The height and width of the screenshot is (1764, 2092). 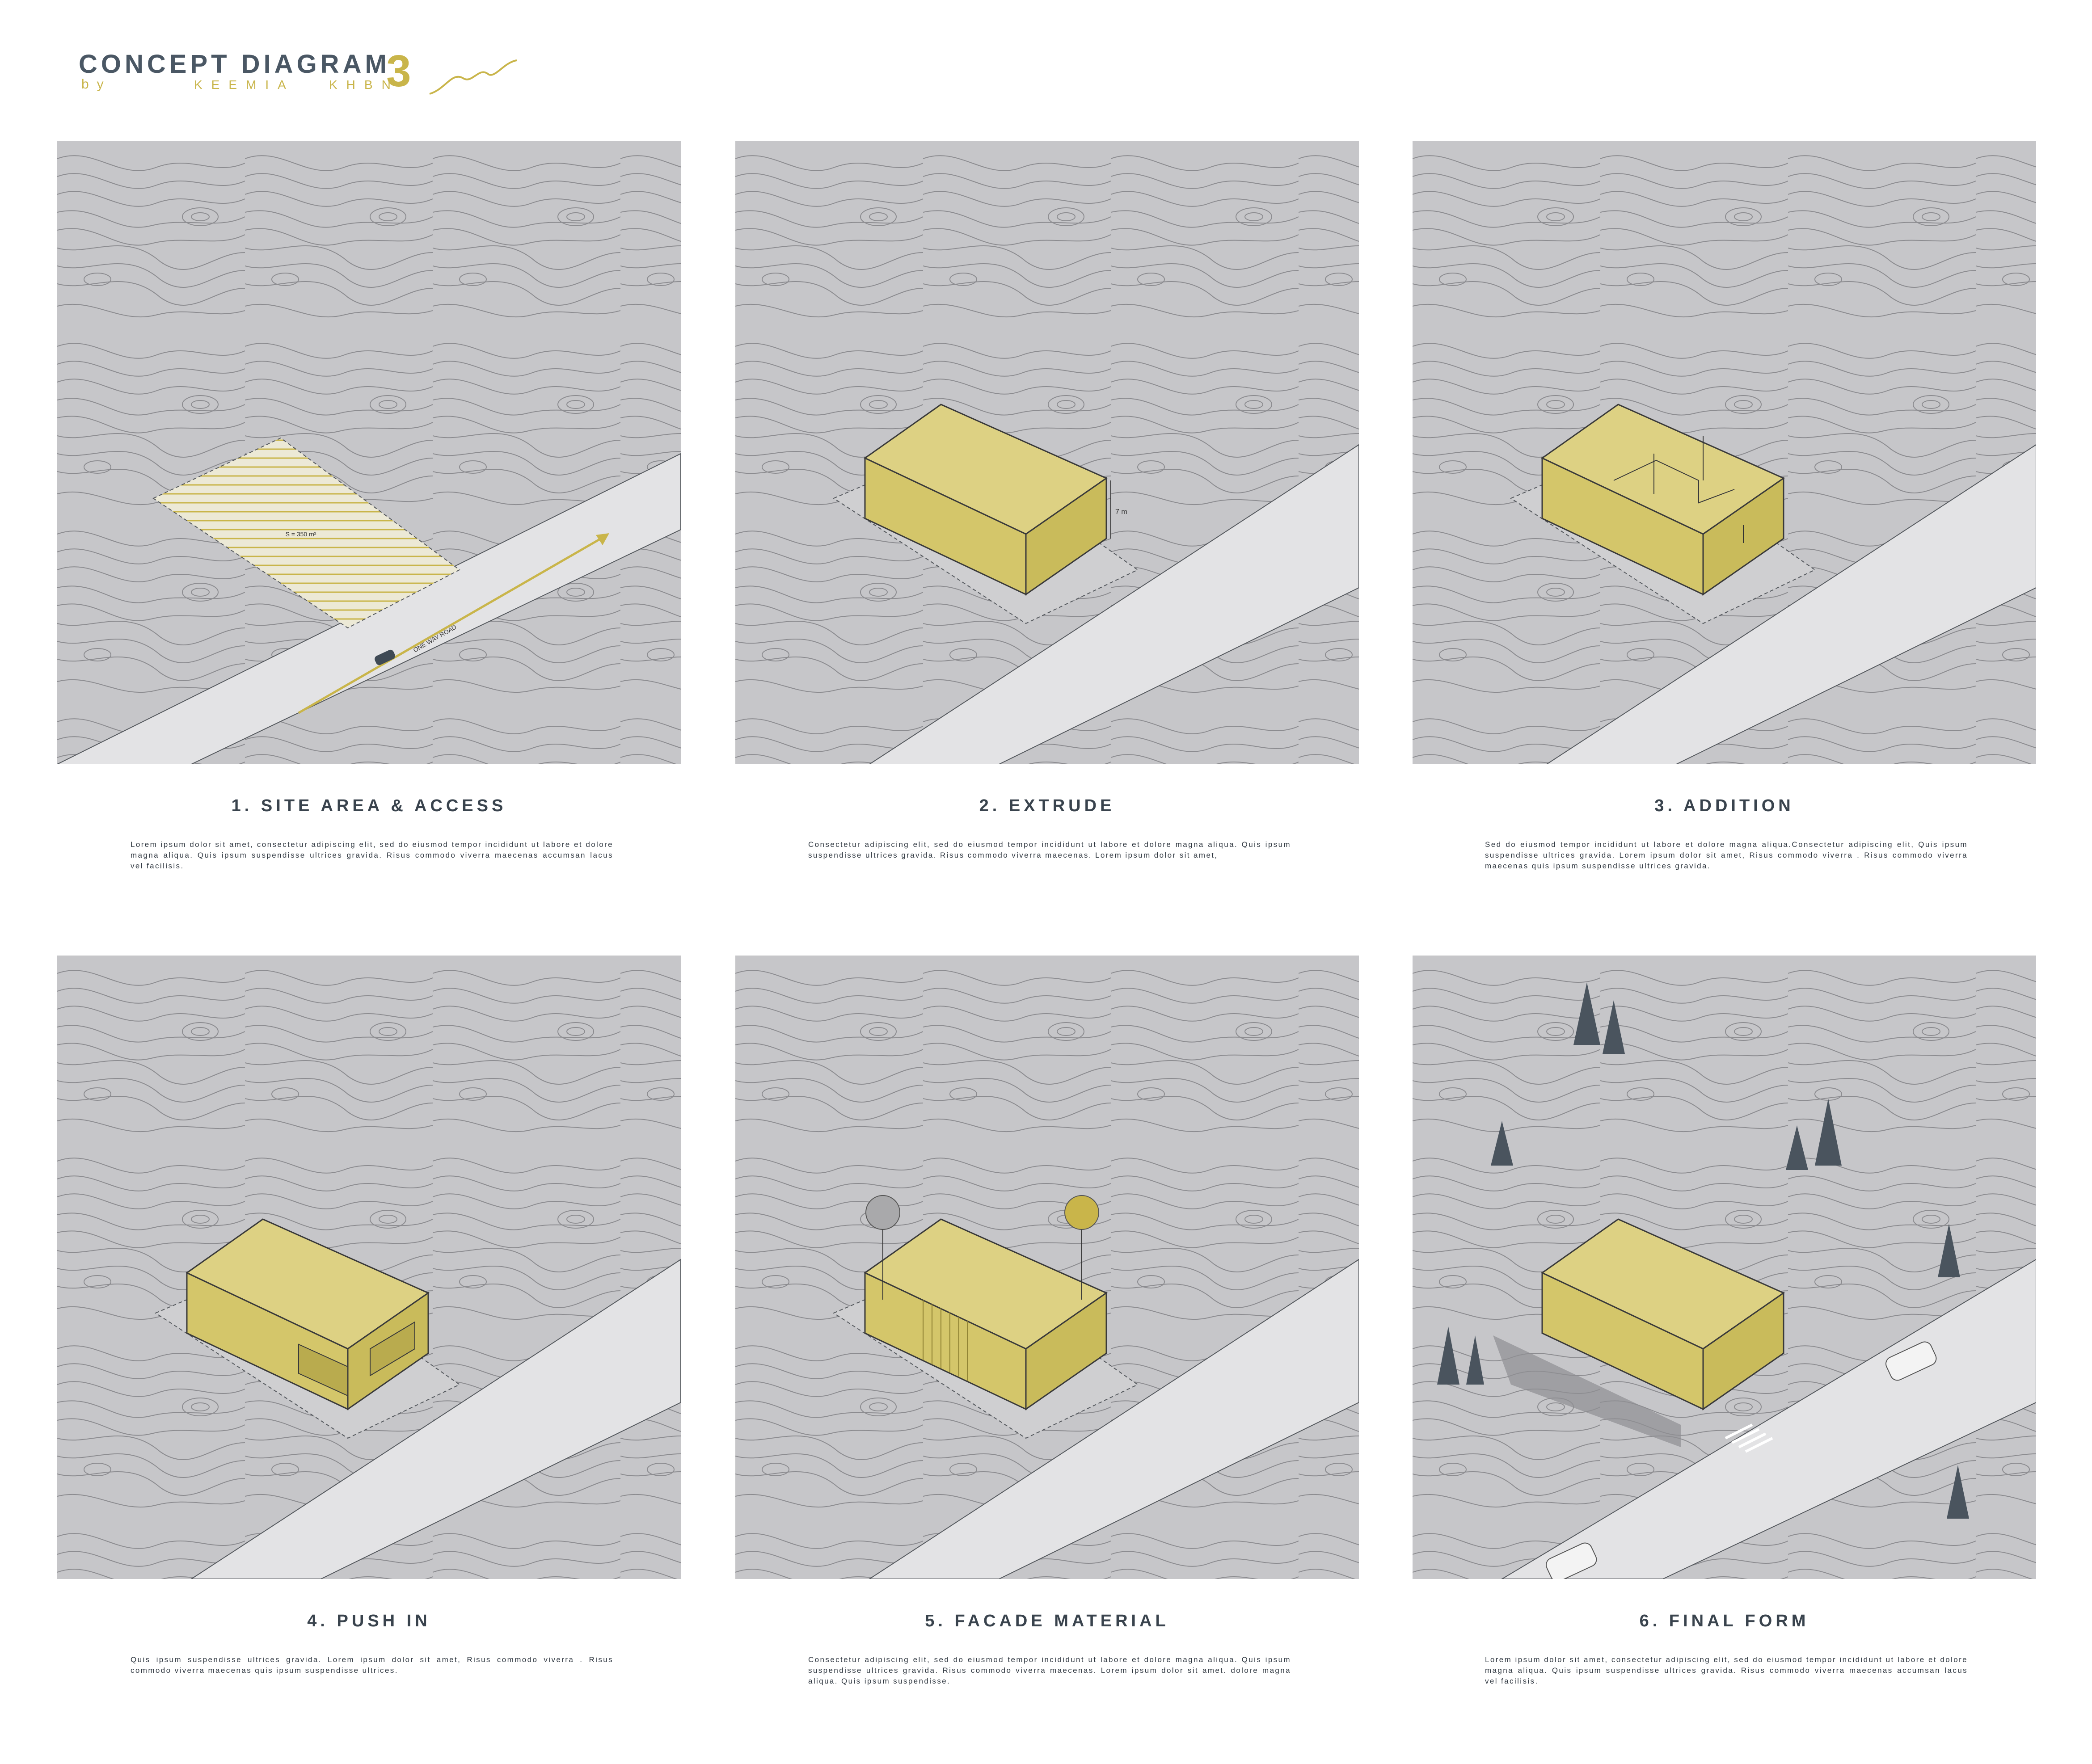 I want to click on author-last-name: KHBN, so click(x=365, y=85).